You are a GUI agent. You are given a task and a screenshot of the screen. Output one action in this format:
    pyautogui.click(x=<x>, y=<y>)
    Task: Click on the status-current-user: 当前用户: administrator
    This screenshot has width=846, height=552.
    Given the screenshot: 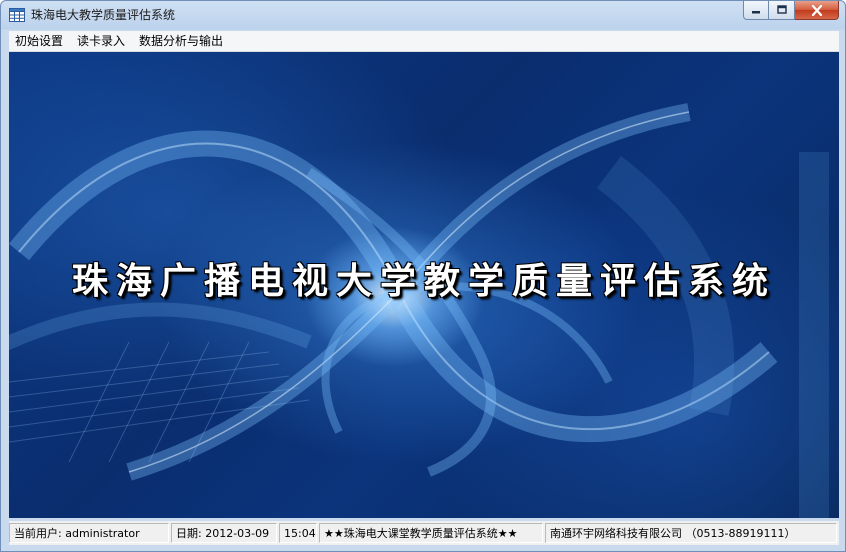 What is the action you would take?
    pyautogui.click(x=89, y=533)
    